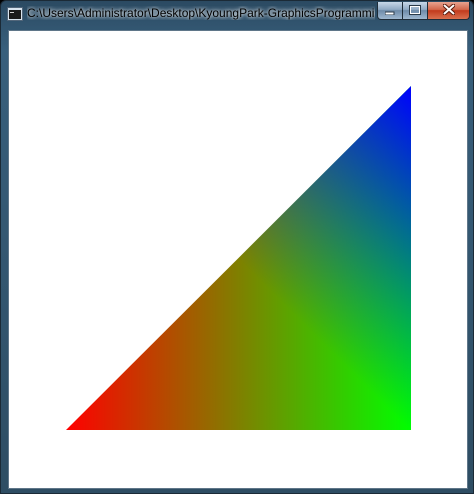 The height and width of the screenshot is (494, 474). I want to click on minimize-icon, so click(389, 11).